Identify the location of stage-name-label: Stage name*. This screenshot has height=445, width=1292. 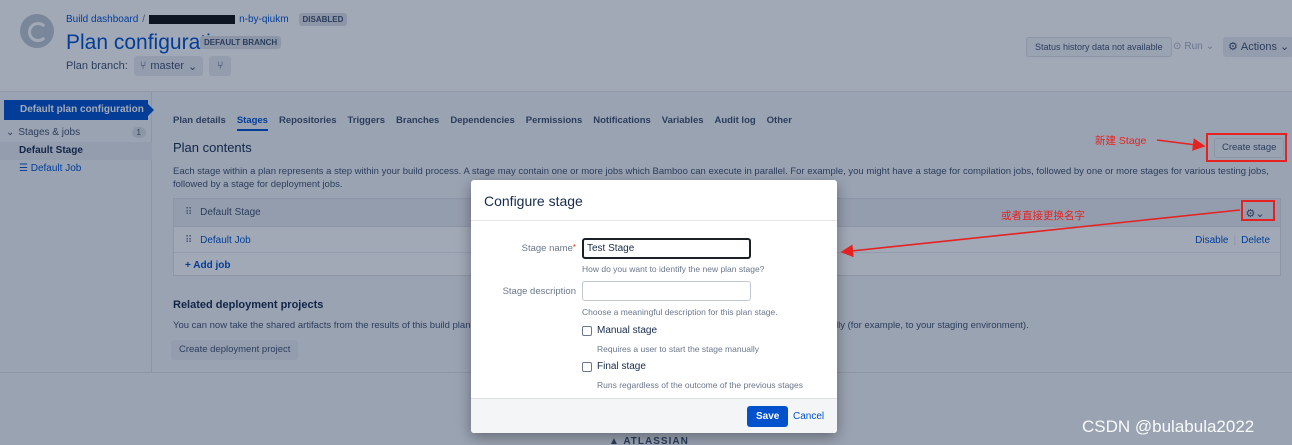
(526, 248).